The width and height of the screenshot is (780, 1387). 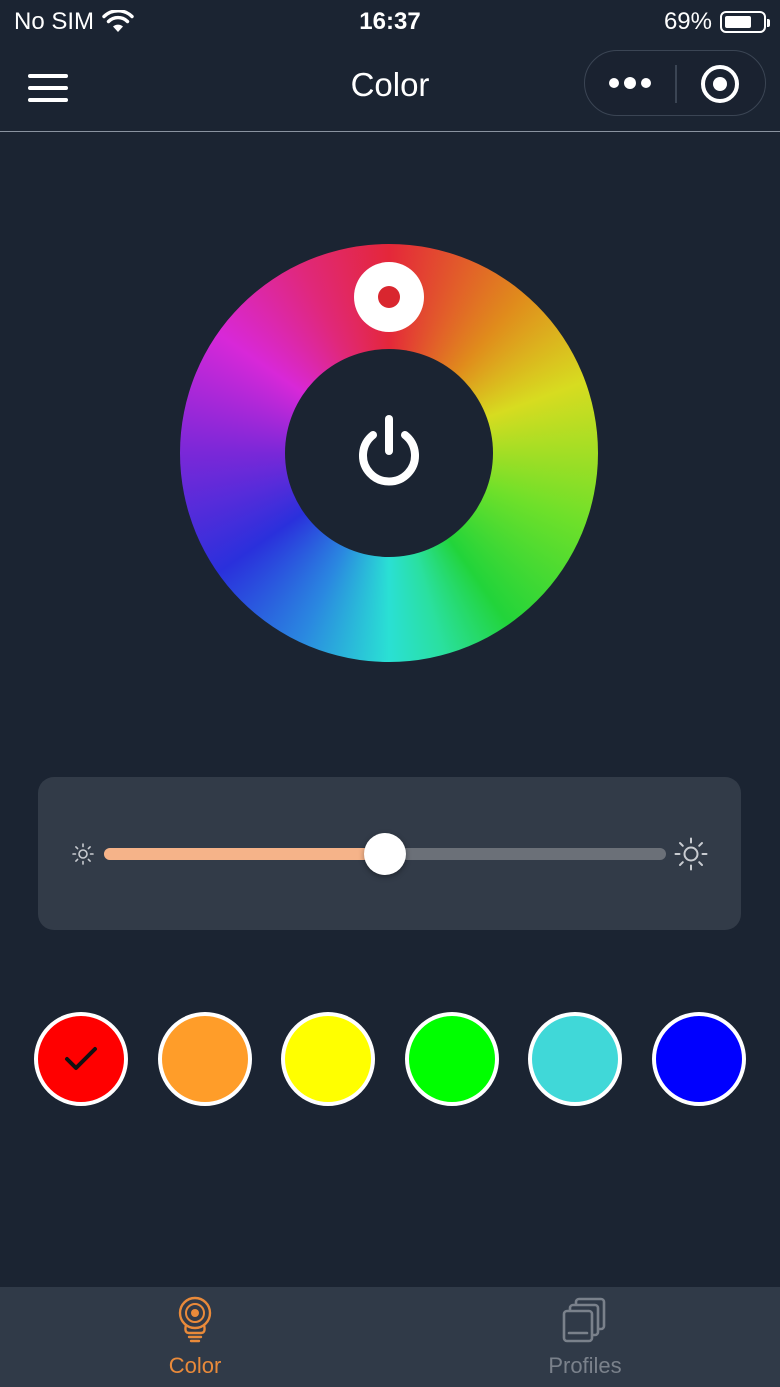 What do you see at coordinates (328, 1059) in the screenshot?
I see `swatch-yellow` at bounding box center [328, 1059].